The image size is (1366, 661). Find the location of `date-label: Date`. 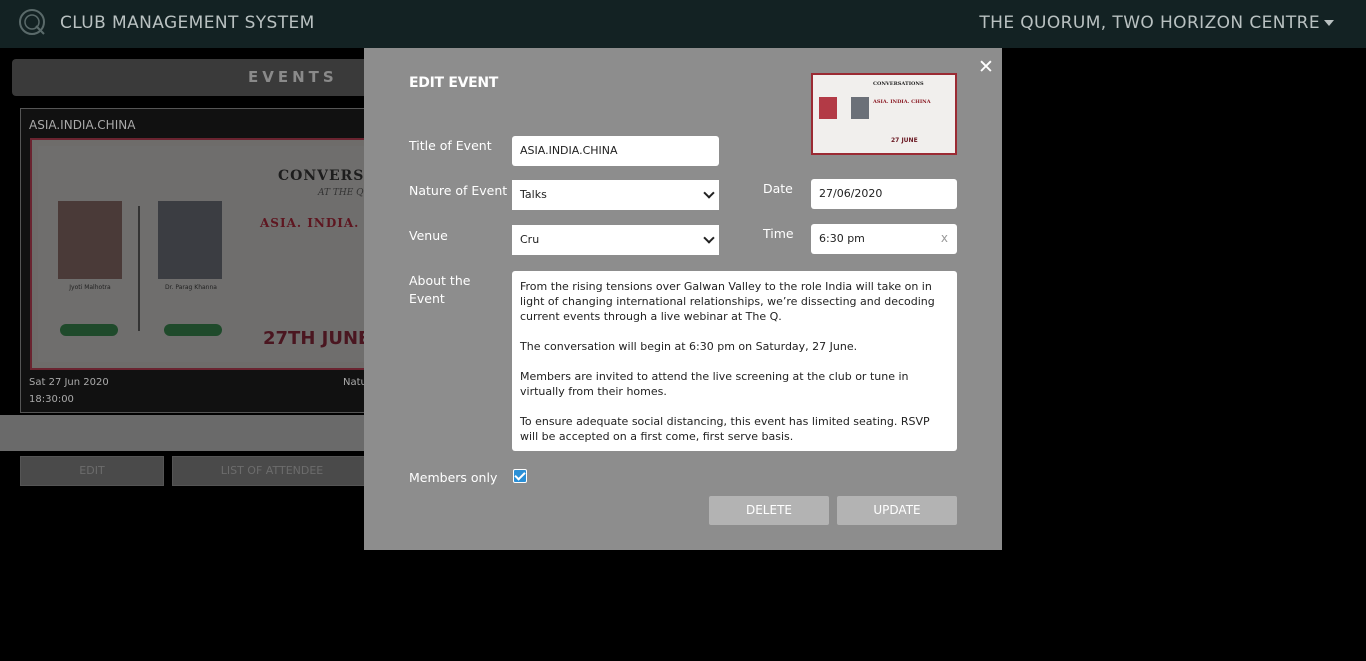

date-label: Date is located at coordinates (778, 188).